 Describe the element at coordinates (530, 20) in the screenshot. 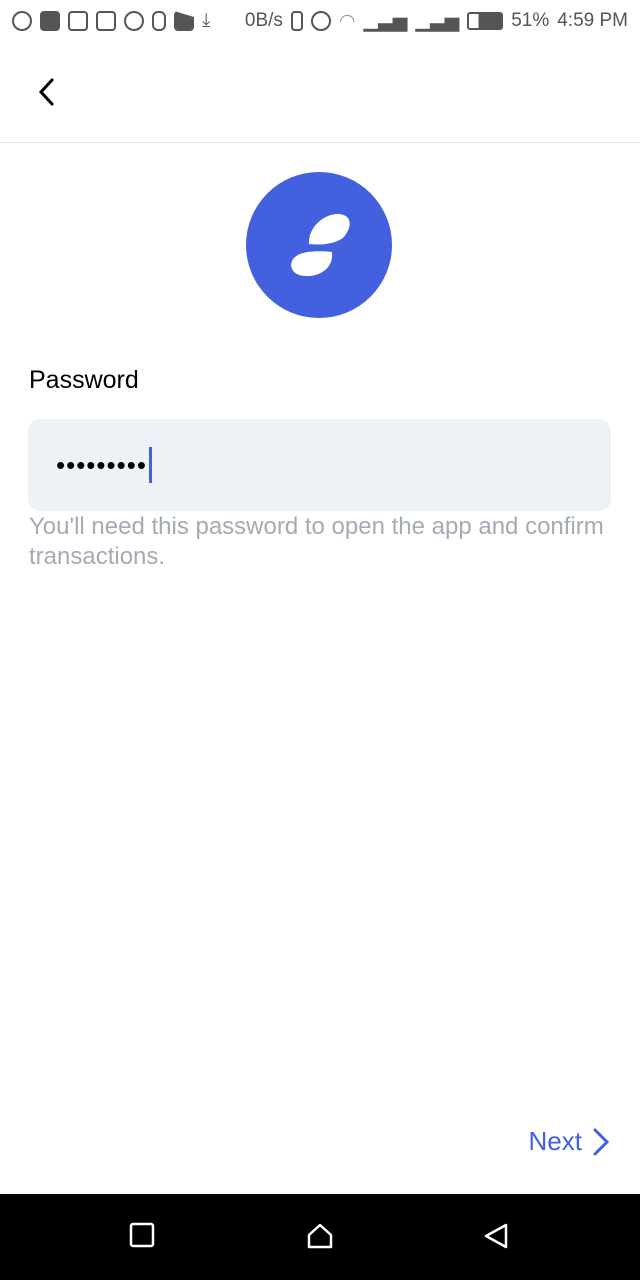

I see `battery-percent: 51%` at that location.